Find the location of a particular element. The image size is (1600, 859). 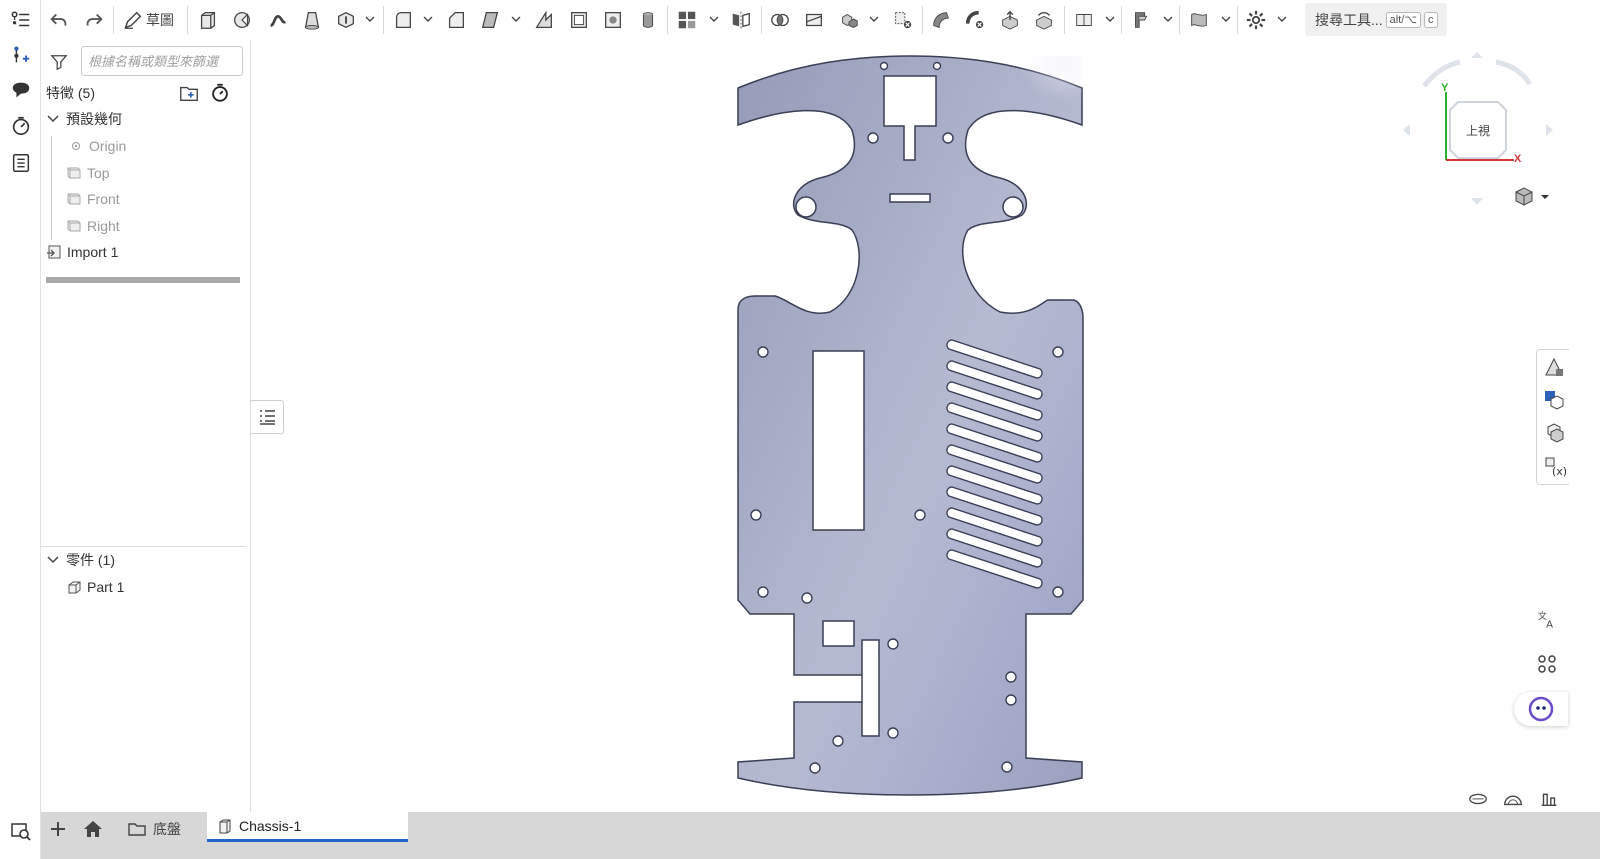

settings-icon is located at coordinates (1256, 20).